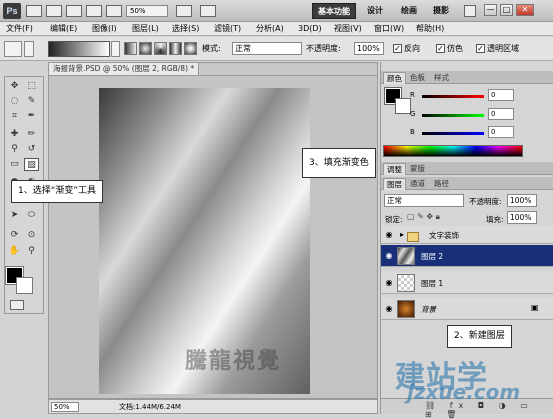 The height and width of the screenshot is (419, 553). What do you see at coordinates (501, 114) in the screenshot?
I see `green-value: 0` at bounding box center [501, 114].